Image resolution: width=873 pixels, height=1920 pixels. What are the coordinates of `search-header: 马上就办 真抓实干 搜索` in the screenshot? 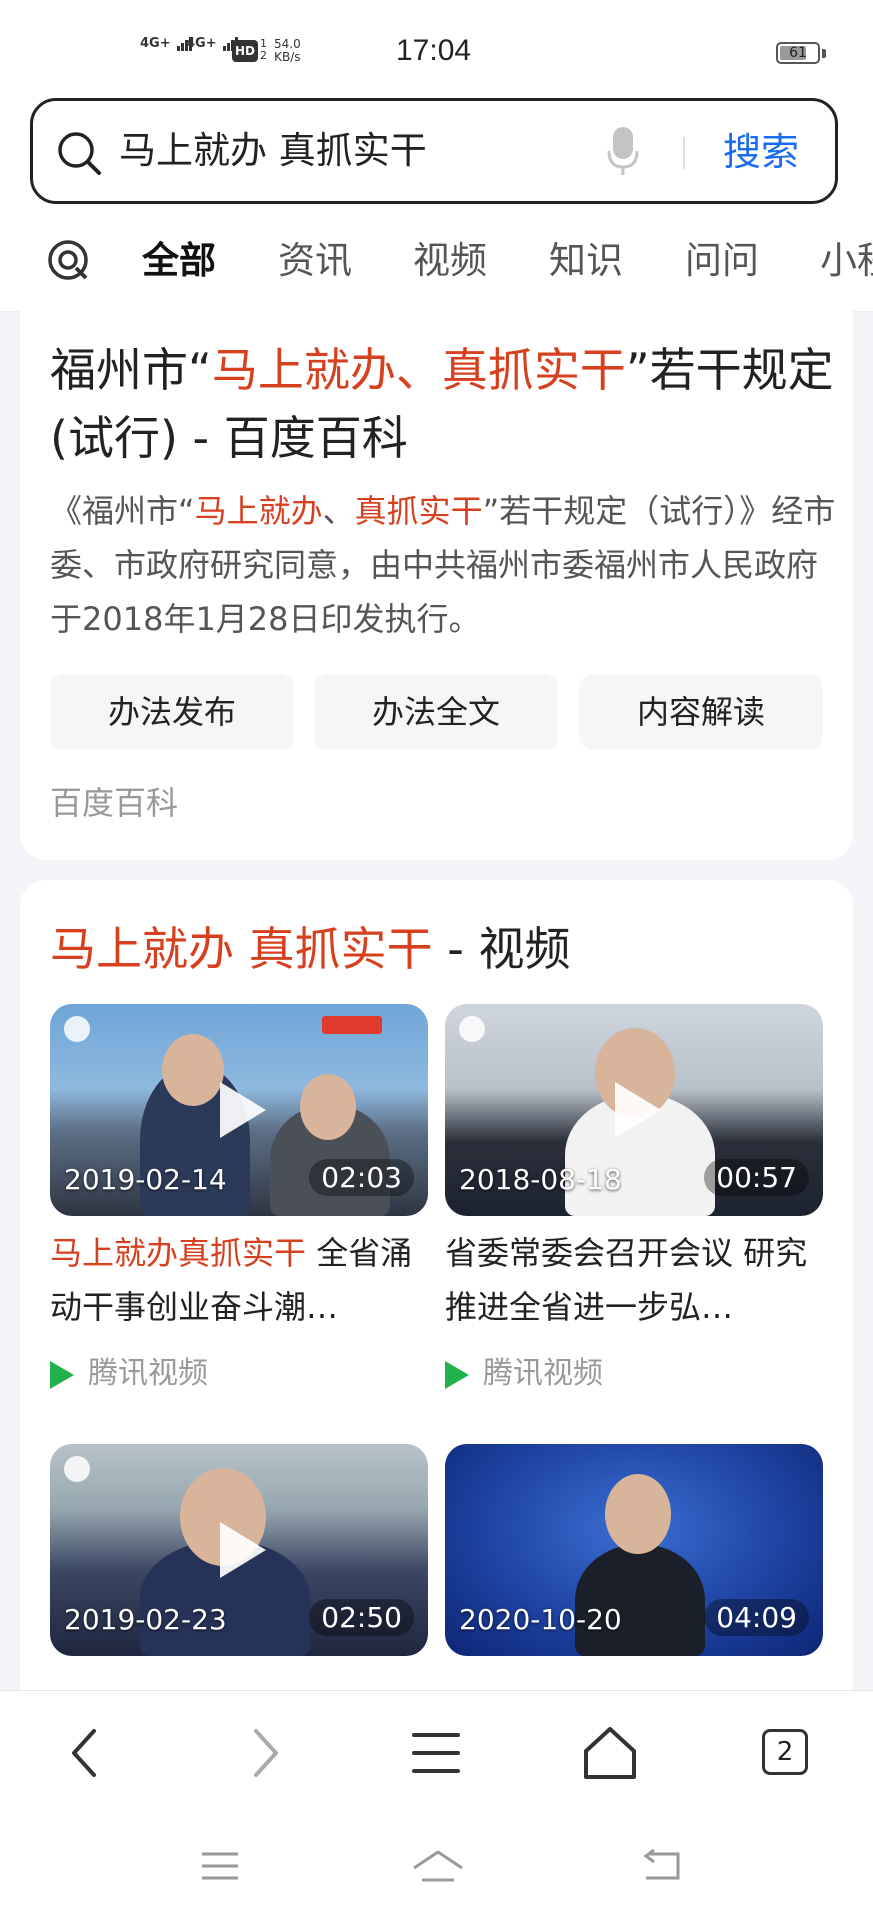 It's located at (436, 154).